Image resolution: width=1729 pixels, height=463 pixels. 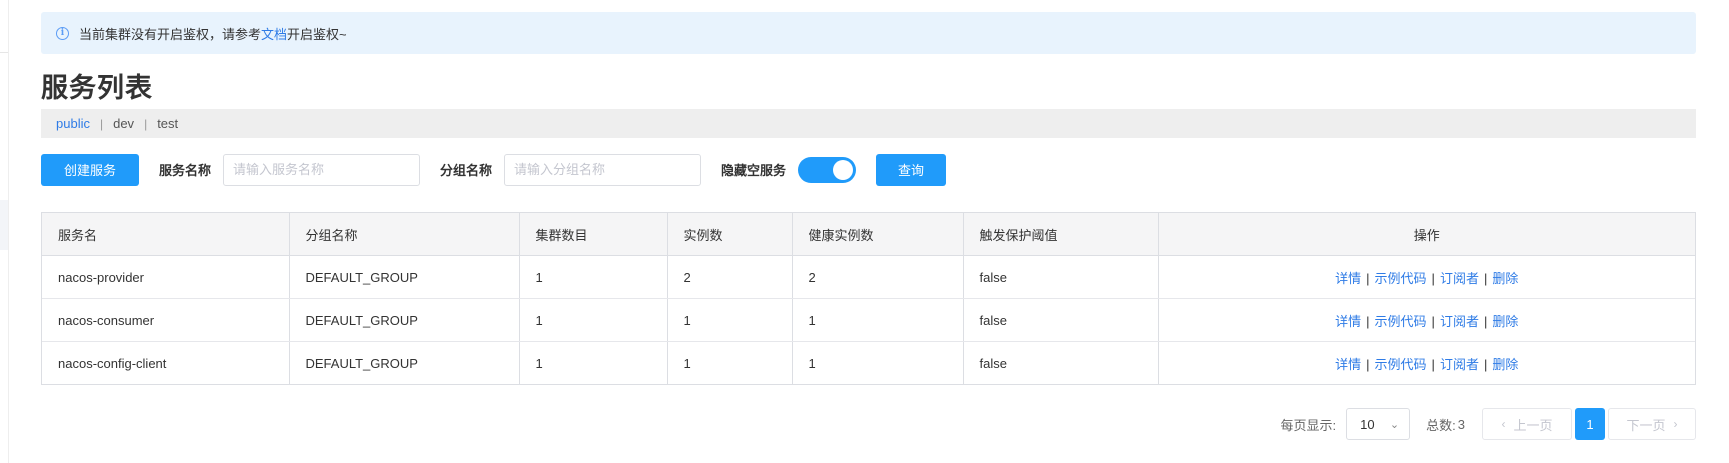 What do you see at coordinates (1378, 424) in the screenshot?
I see `page-size-select: 10 ⌄` at bounding box center [1378, 424].